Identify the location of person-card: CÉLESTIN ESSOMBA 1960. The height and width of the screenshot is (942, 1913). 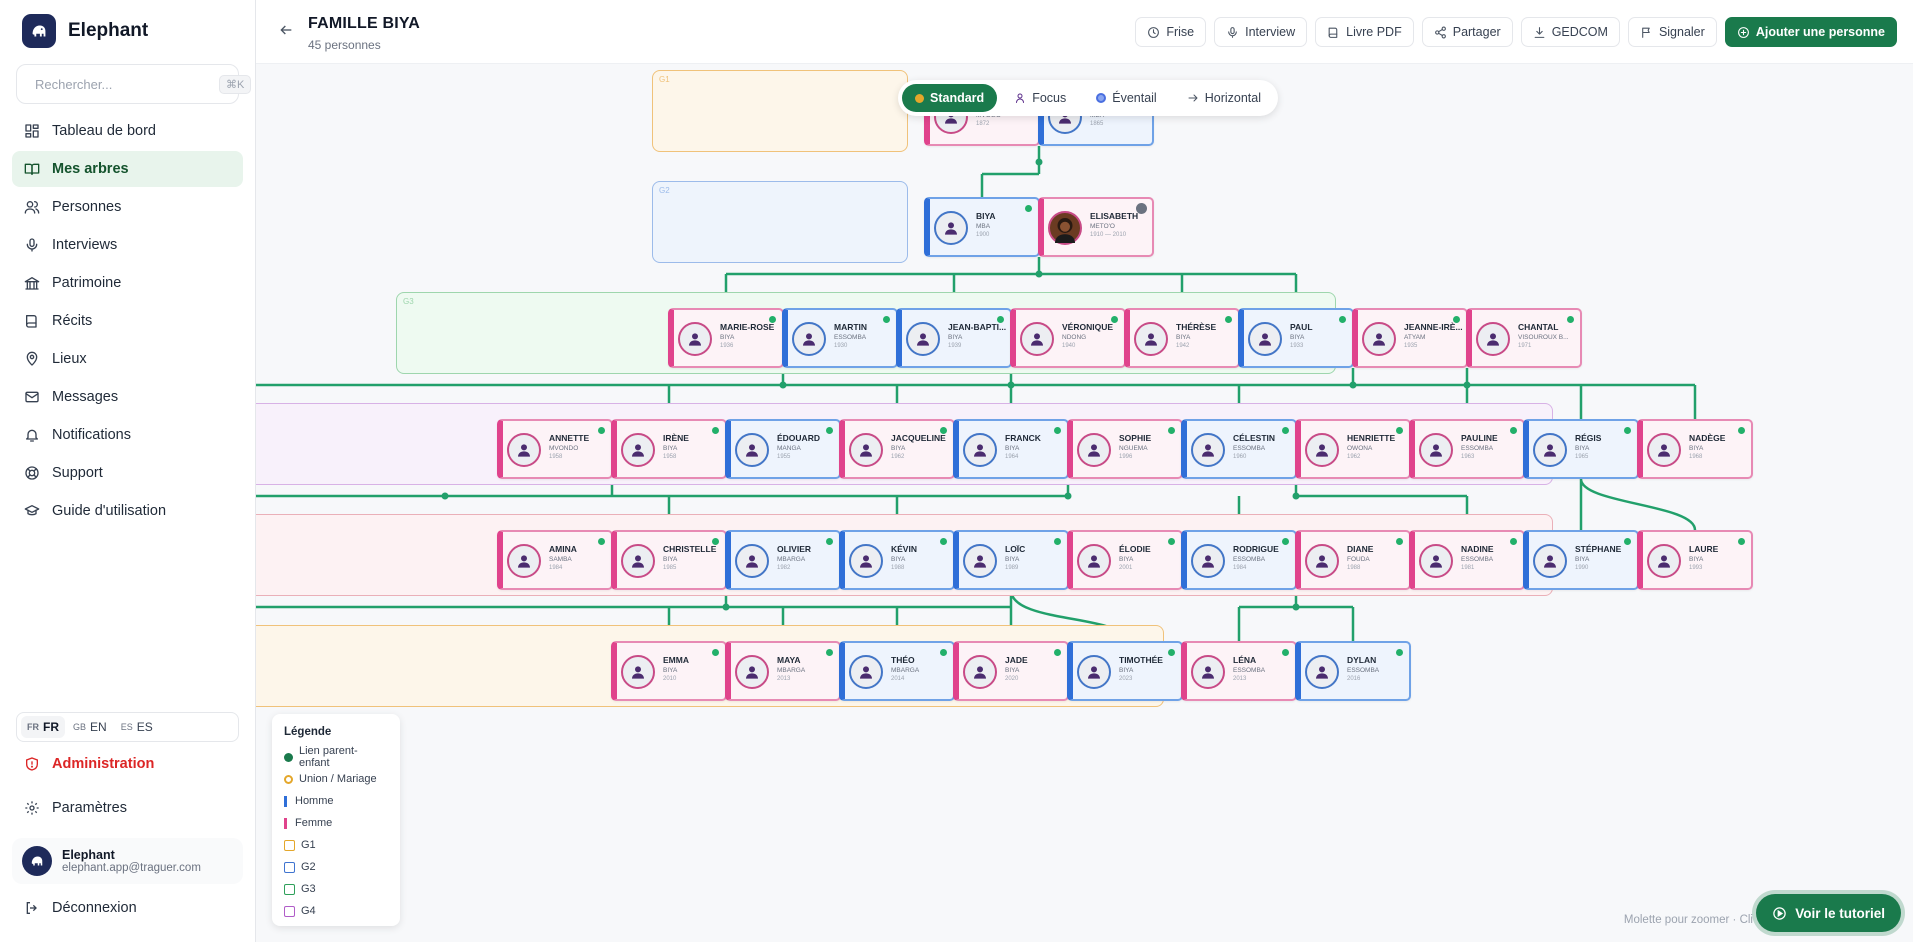
(1239, 449).